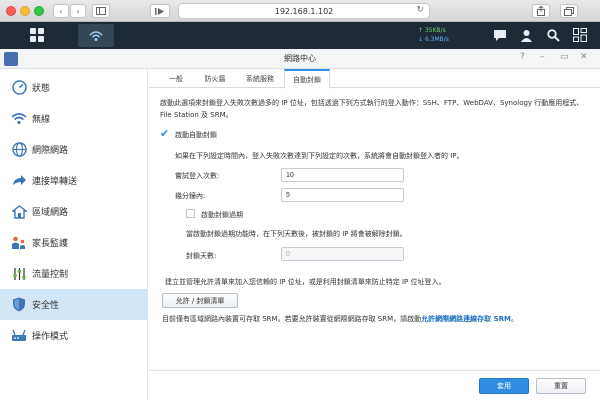 This screenshot has width=600, height=400. I want to click on sliders-icon, so click(19, 274).